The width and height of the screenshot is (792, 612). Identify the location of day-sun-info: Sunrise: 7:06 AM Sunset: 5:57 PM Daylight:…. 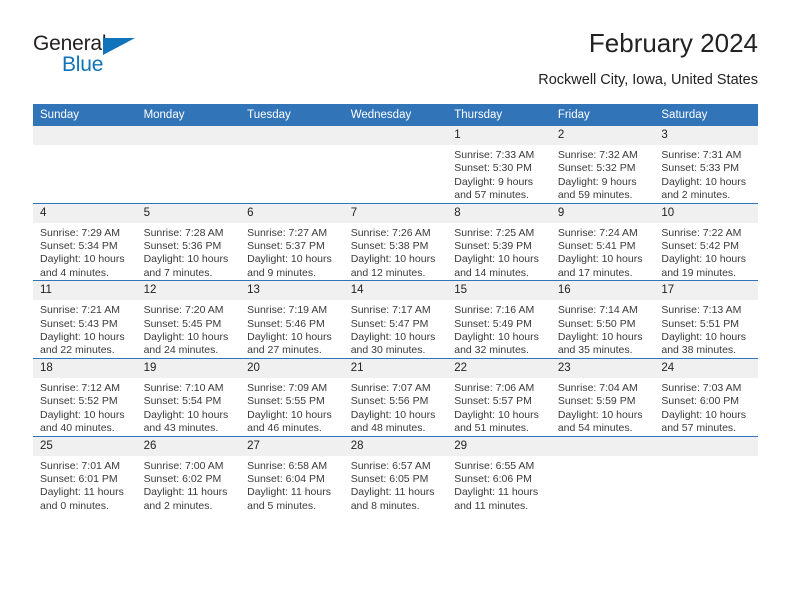
(499, 407).